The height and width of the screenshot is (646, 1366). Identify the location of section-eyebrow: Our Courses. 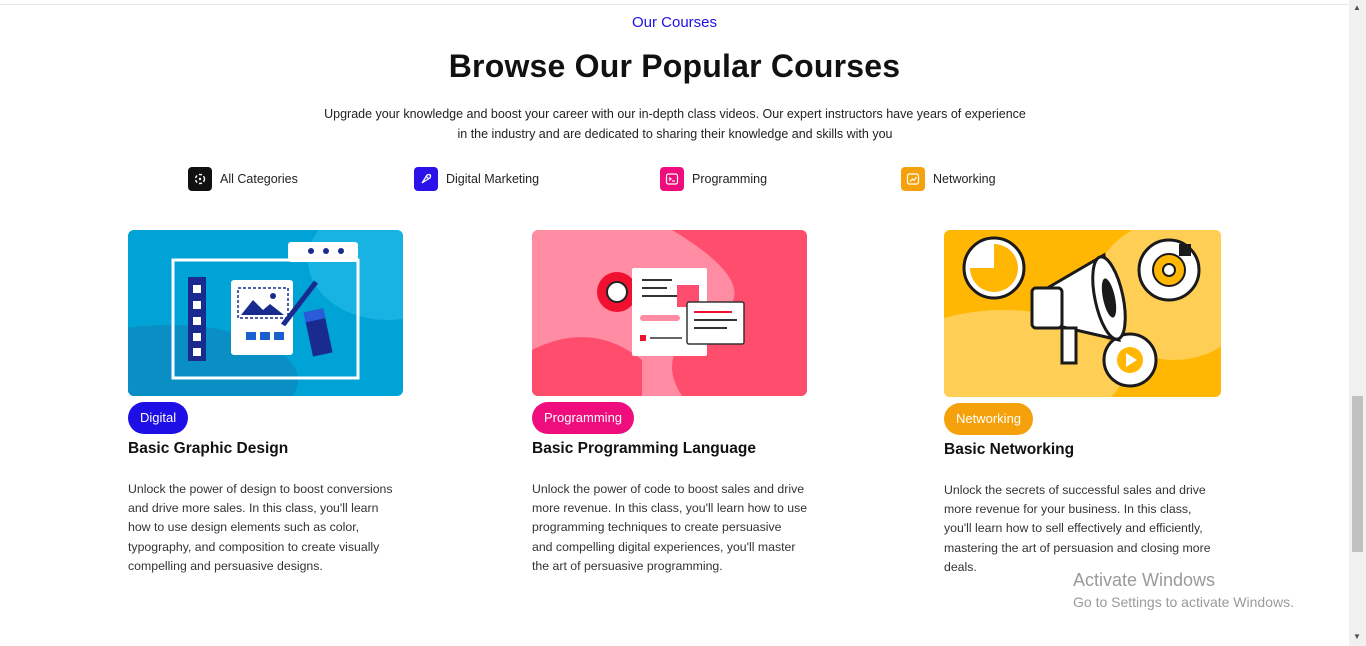
(674, 22).